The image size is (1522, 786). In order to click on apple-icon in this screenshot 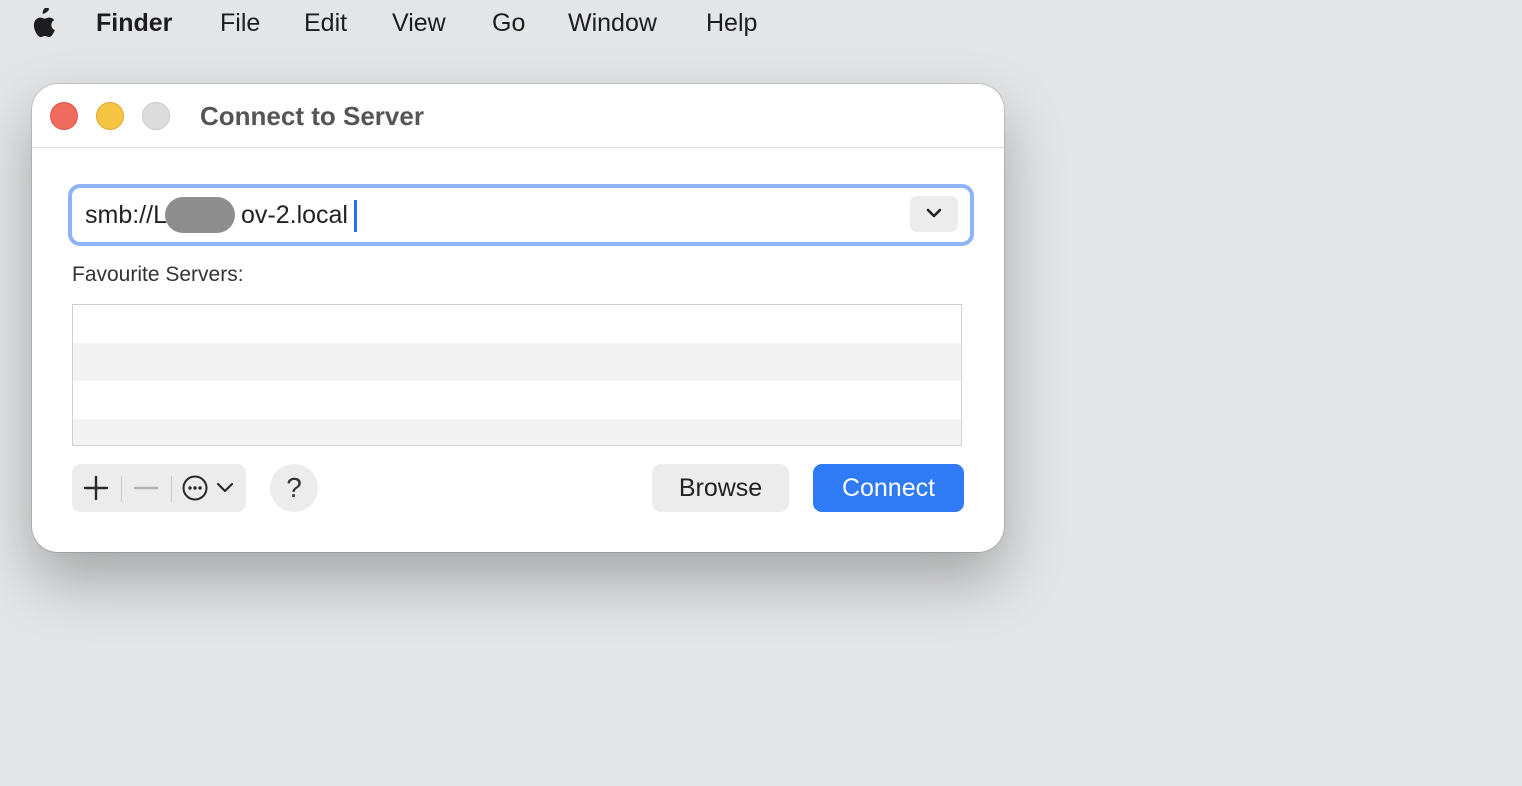, I will do `click(42, 24)`.